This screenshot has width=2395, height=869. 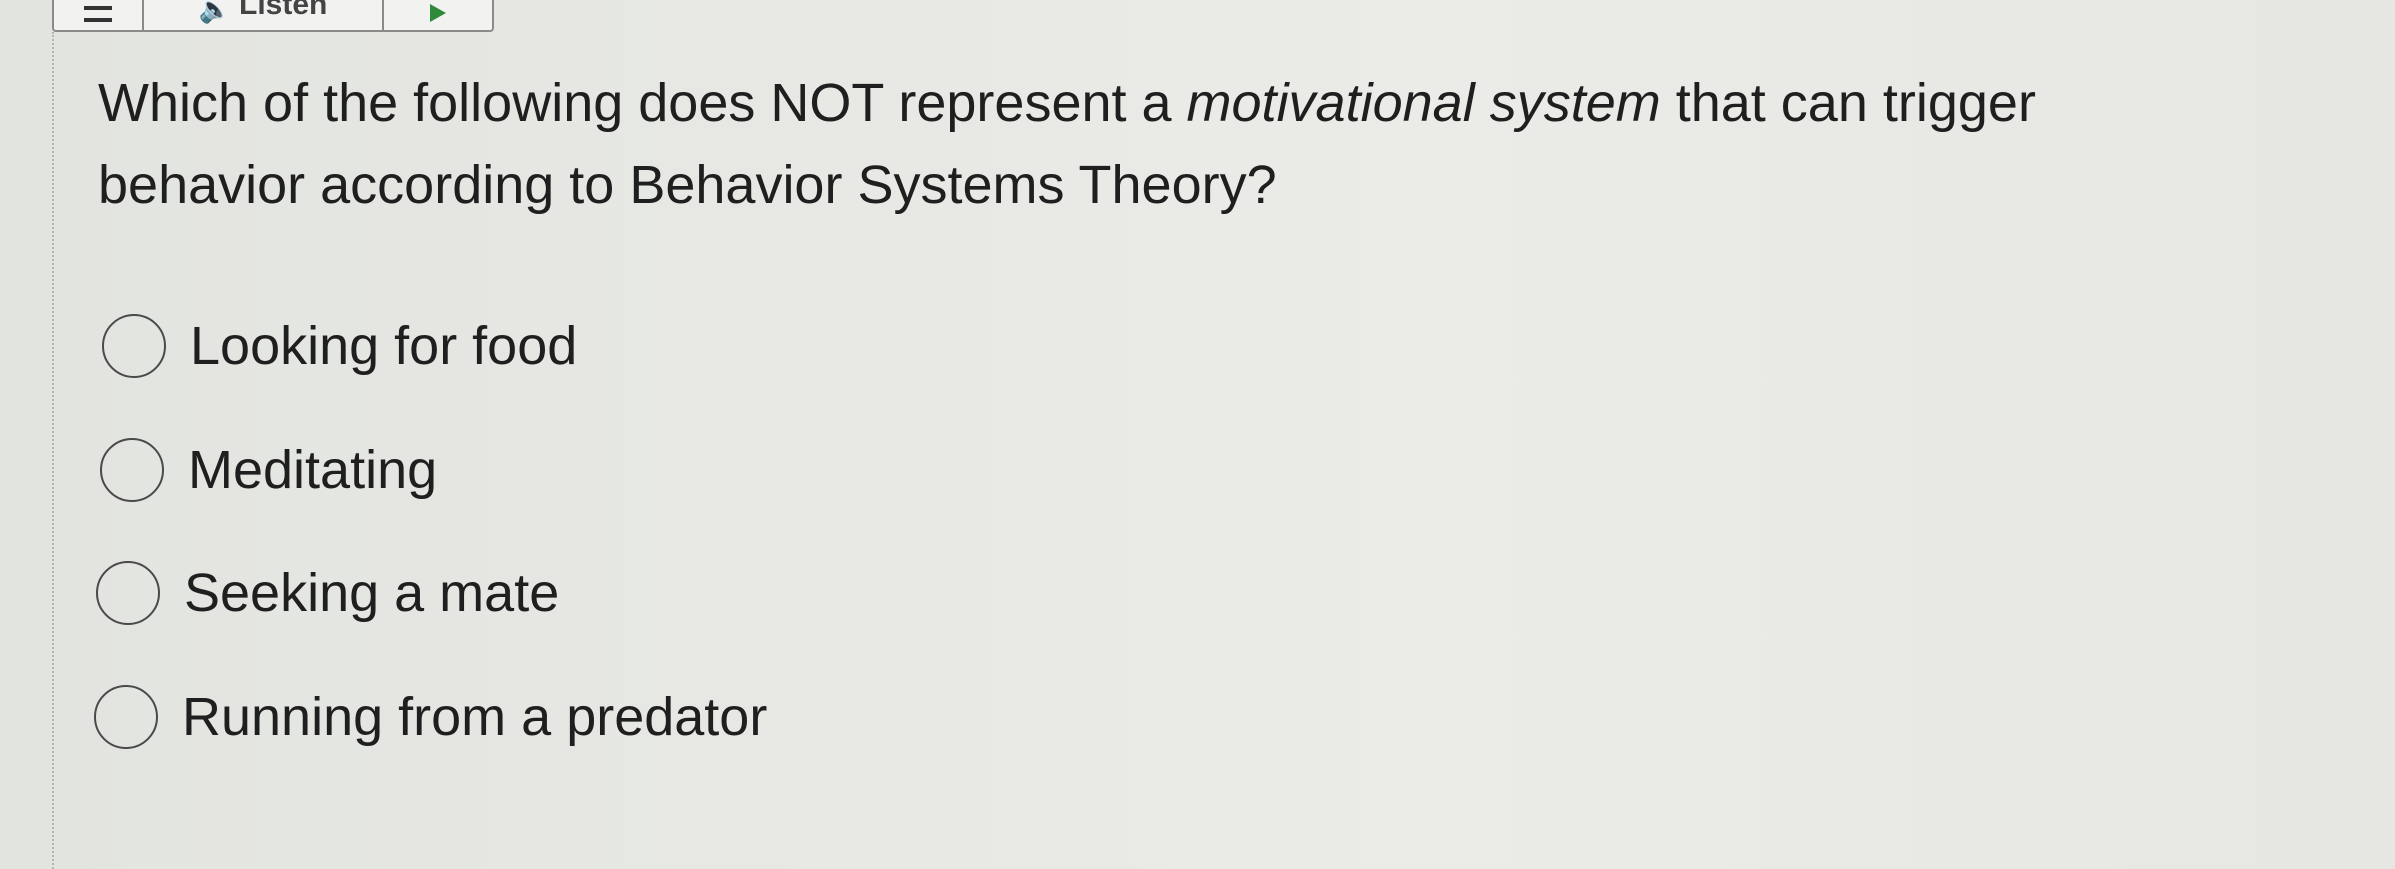 I want to click on listen-button: 🔈 Listen, so click(x=264, y=15).